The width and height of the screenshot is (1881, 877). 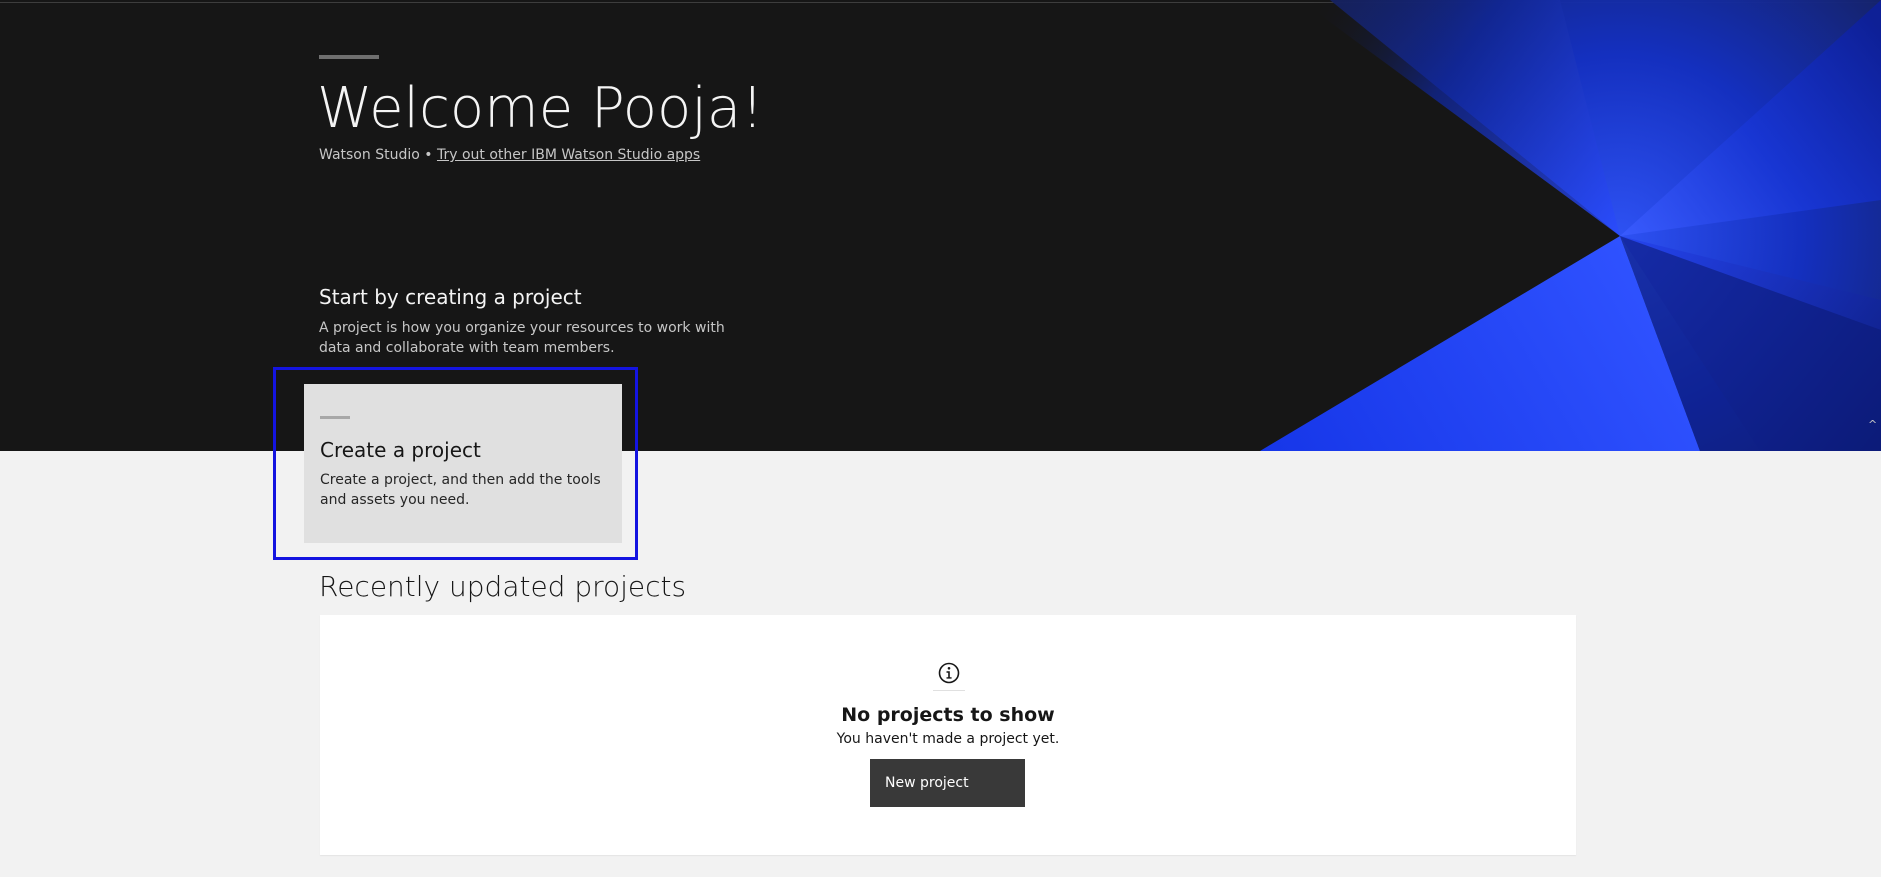 I want to click on chevron-up-icon: ^, so click(x=1872, y=424).